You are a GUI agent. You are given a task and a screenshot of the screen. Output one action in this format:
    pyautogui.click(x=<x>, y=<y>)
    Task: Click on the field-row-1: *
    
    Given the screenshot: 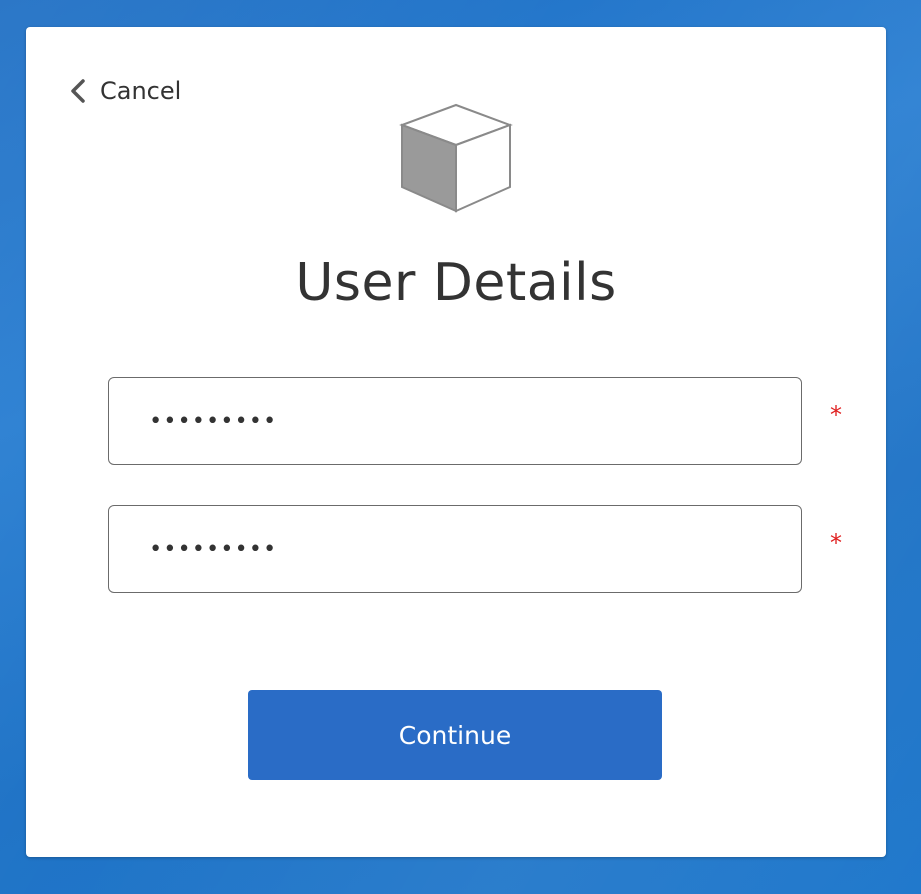 What is the action you would take?
    pyautogui.click(x=478, y=423)
    